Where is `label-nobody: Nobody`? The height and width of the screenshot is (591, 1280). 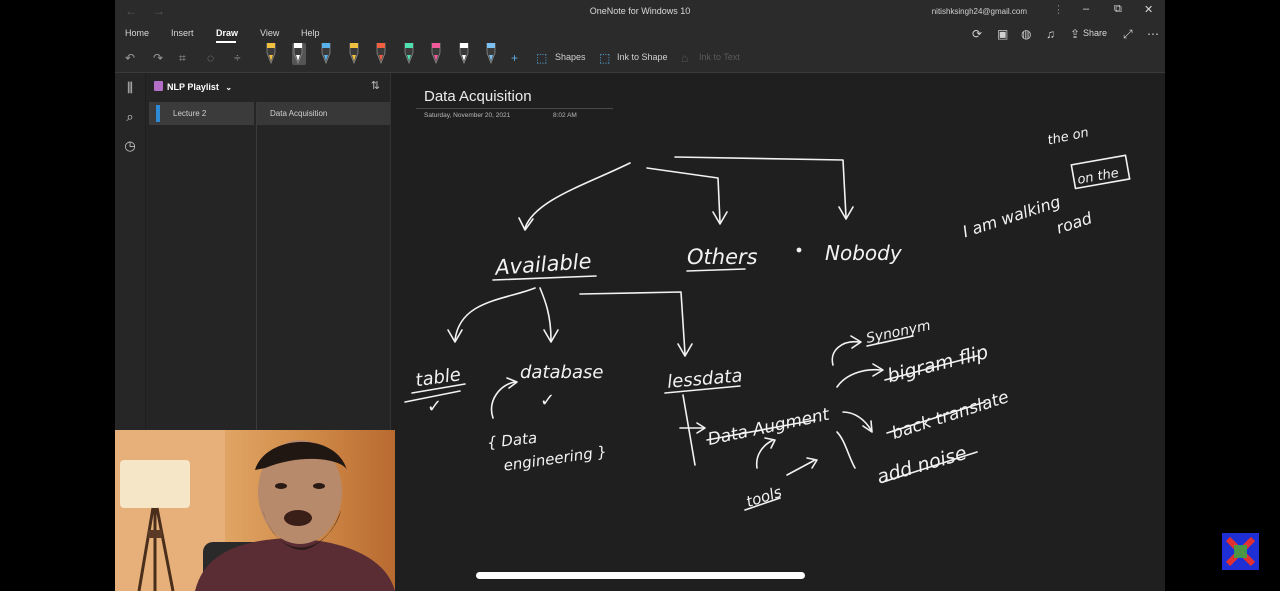
label-nobody: Nobody is located at coordinates (864, 253).